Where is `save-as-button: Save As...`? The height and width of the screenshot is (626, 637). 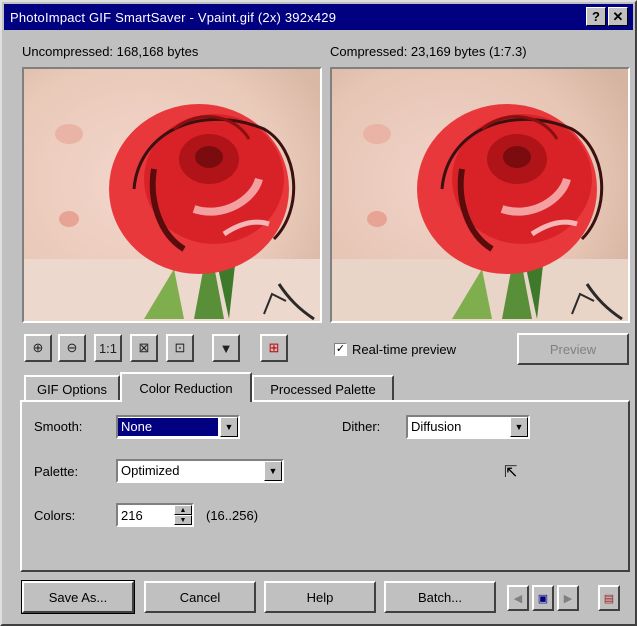 save-as-button: Save As... is located at coordinates (78, 597).